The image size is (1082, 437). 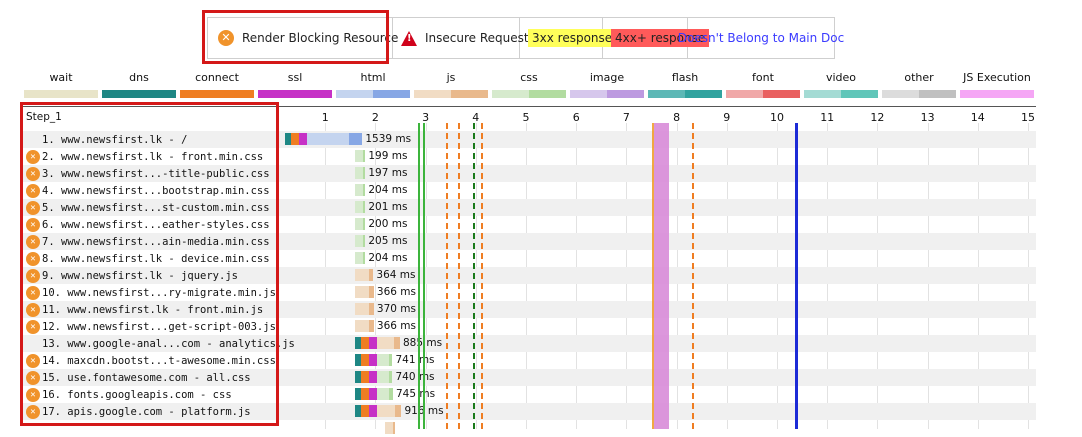 I want to click on type-legend-label: image, so click(x=607, y=77).